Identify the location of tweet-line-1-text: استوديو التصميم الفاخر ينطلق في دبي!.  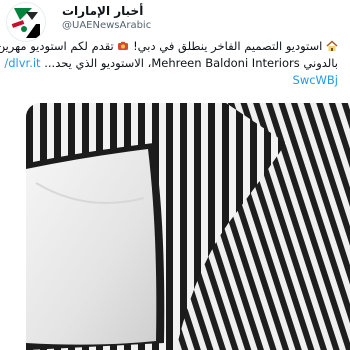
(228, 46).